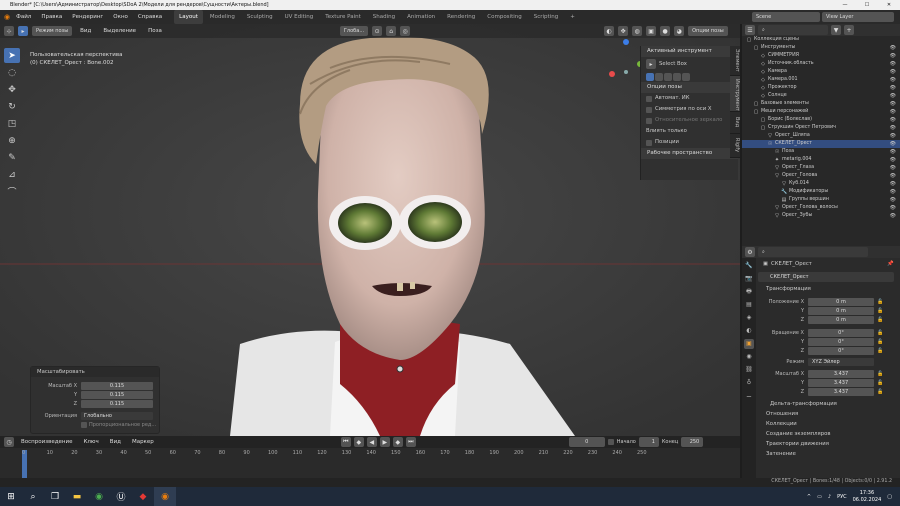 The width and height of the screenshot is (900, 506). What do you see at coordinates (9, 31) in the screenshot?
I see `editor-type-icon: ⊹` at bounding box center [9, 31].